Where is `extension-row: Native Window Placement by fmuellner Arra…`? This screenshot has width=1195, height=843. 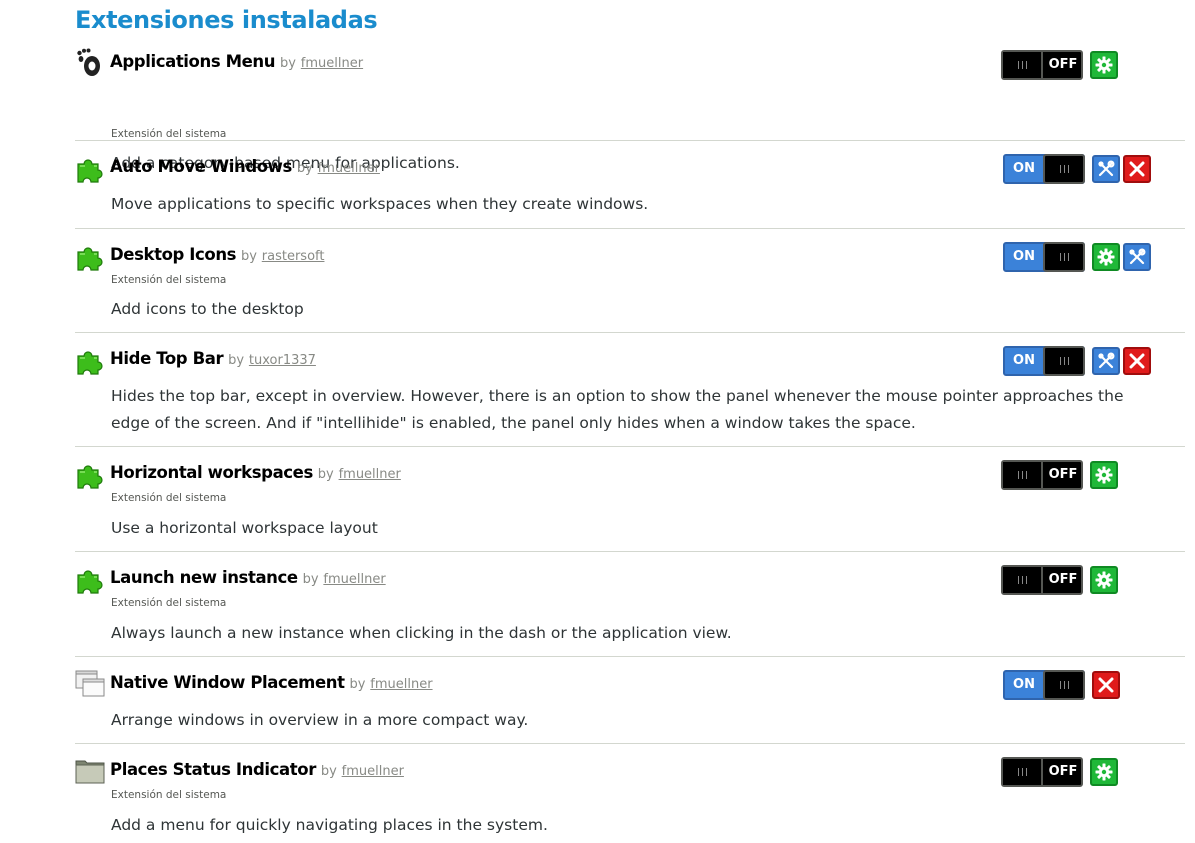
extension-row: Native Window Placement by fmuellner Arra… is located at coordinates (630, 705).